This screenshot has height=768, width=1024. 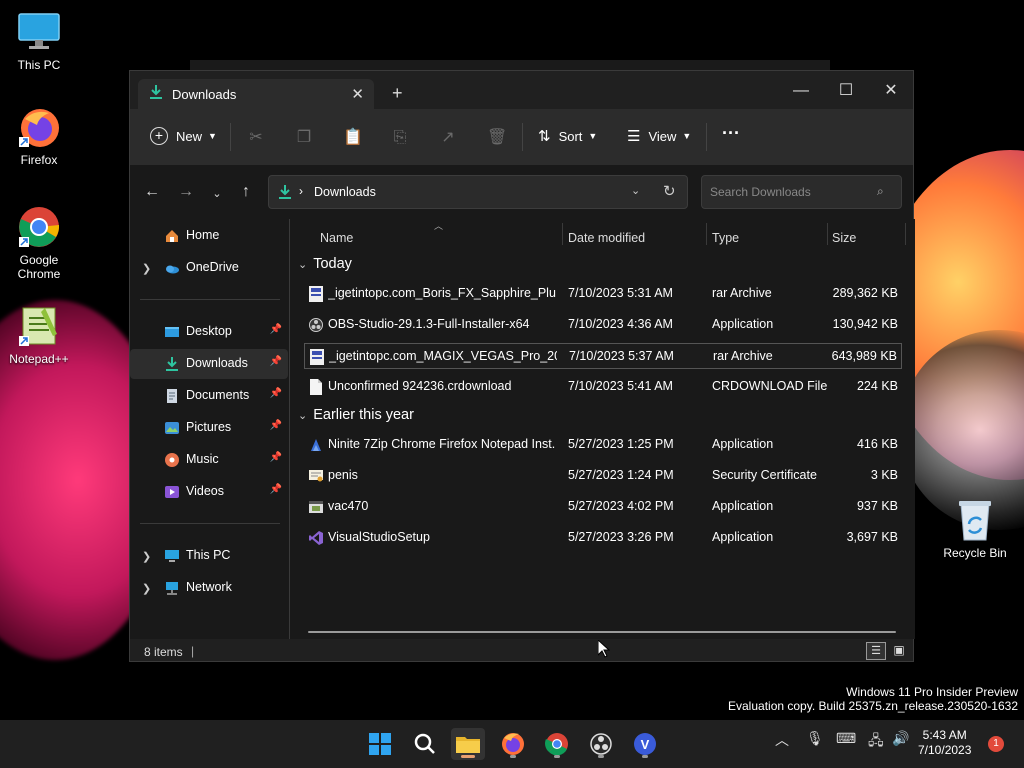 I want to click on desktop-icon-label: Google Chrome, so click(x=39, y=267).